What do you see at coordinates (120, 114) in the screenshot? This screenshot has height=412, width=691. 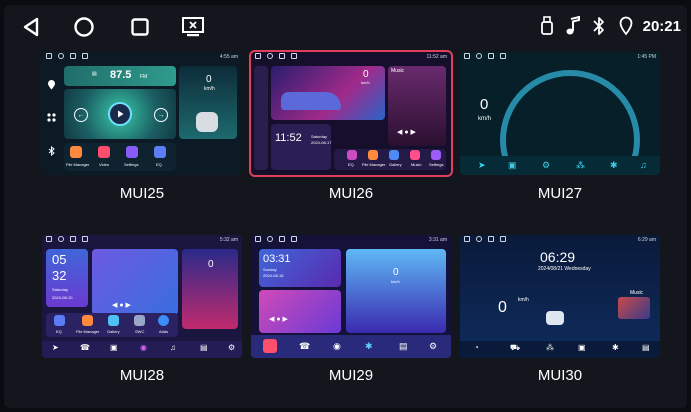 I see `play-button` at bounding box center [120, 114].